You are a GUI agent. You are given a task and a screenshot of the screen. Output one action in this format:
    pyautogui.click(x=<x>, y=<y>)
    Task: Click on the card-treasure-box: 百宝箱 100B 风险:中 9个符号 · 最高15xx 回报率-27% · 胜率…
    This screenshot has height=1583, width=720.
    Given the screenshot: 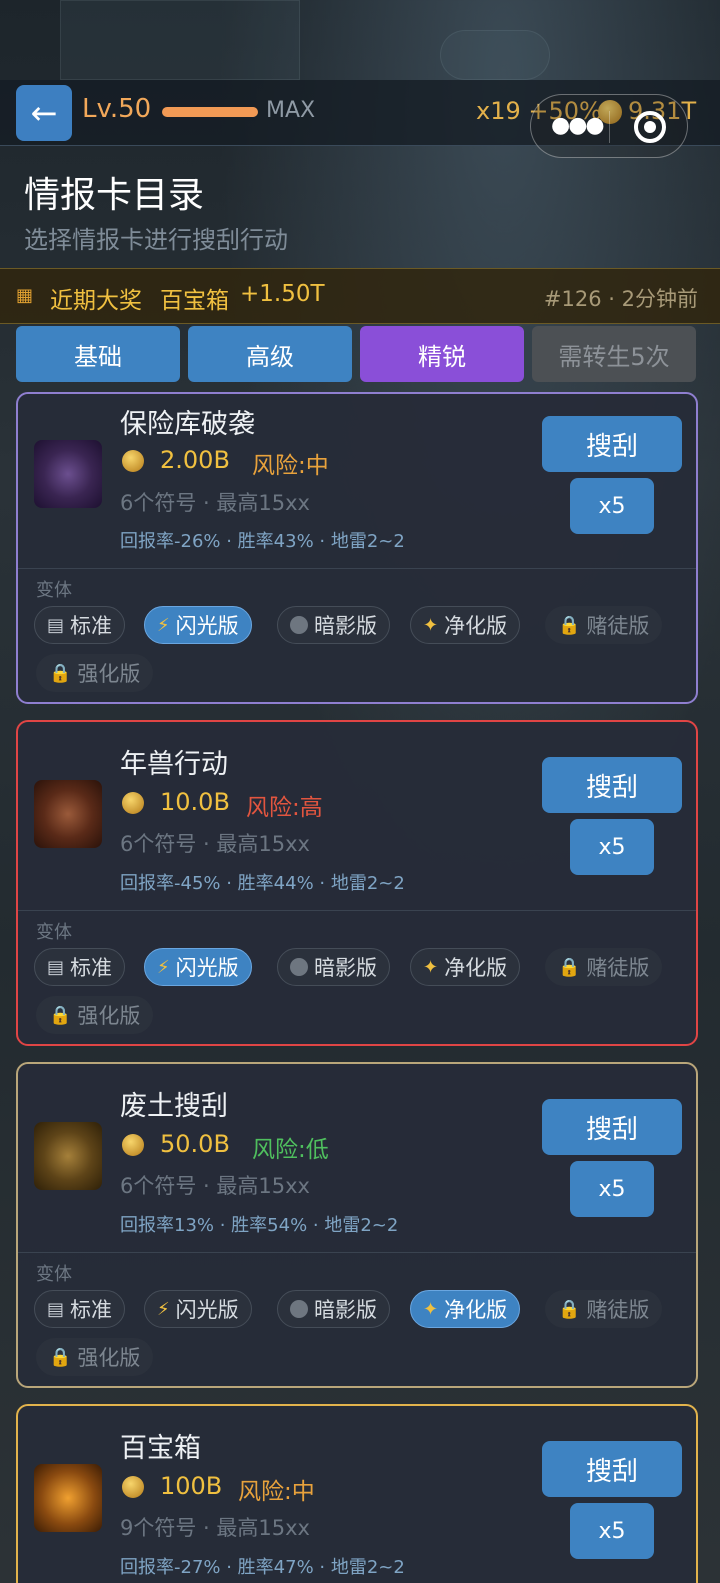 What is the action you would take?
    pyautogui.click(x=357, y=1493)
    